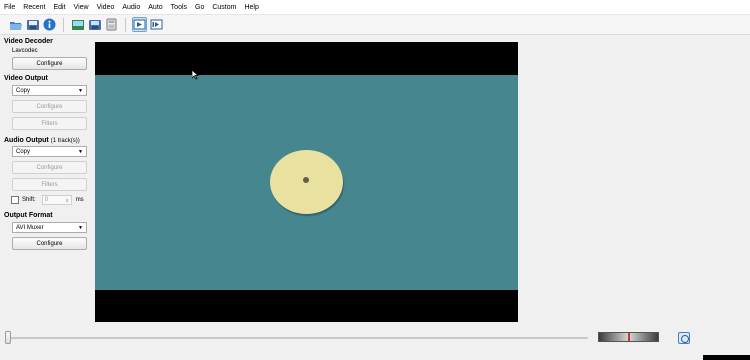 This screenshot has height=360, width=750. What do you see at coordinates (32, 24) in the screenshot?
I see `save-icon` at bounding box center [32, 24].